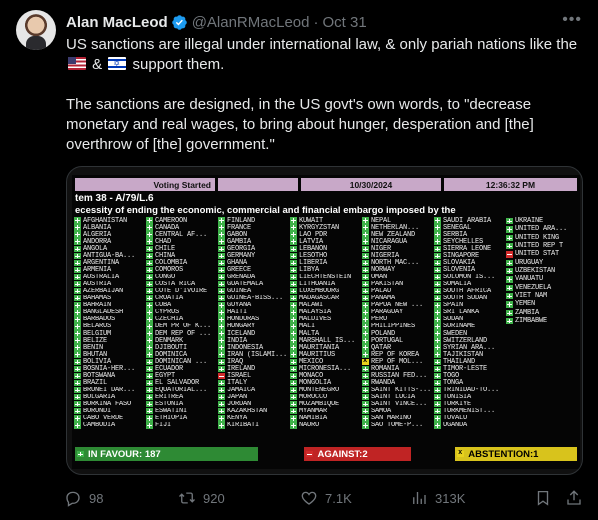 The width and height of the screenshot is (598, 520). I want to click on country-name: ESWATINI, so click(171, 411).